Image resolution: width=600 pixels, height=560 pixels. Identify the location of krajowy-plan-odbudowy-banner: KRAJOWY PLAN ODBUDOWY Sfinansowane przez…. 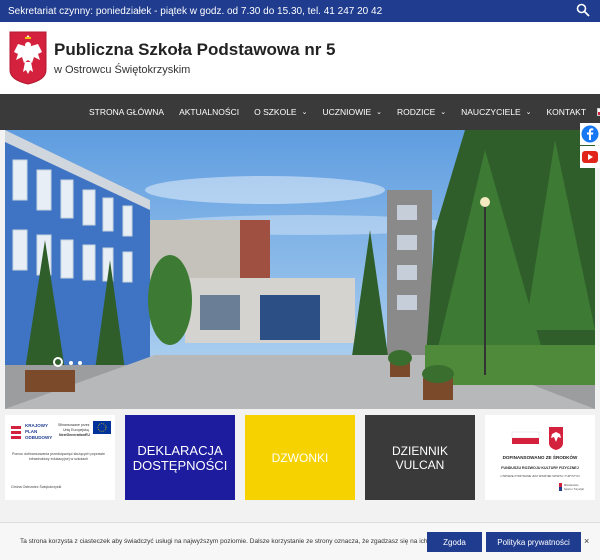
(60, 457).